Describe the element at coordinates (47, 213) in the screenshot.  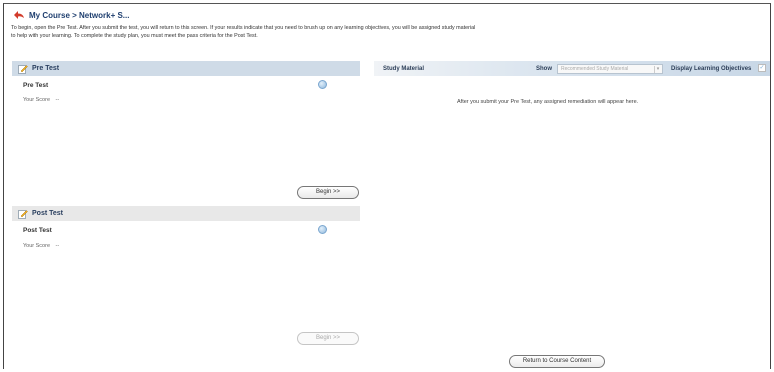
I see `post-test-header-label: Post Test` at that location.